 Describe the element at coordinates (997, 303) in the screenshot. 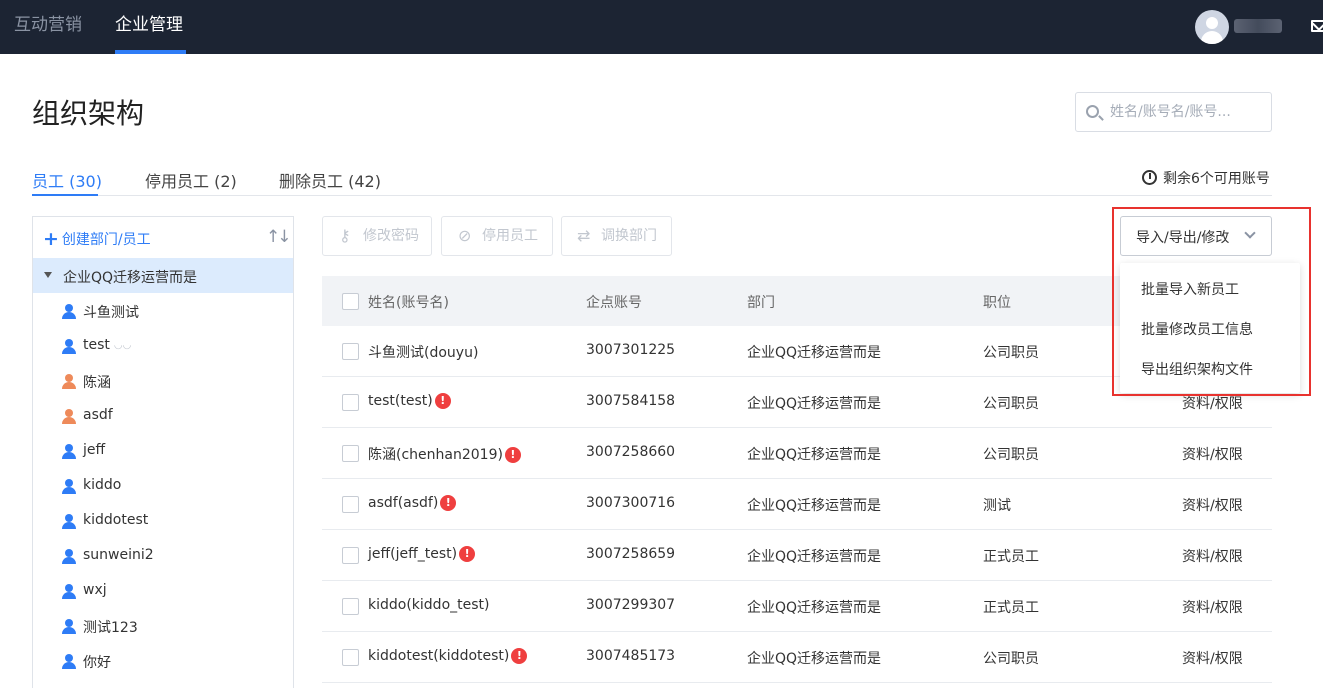

I see `column-header-position: 职位` at that location.